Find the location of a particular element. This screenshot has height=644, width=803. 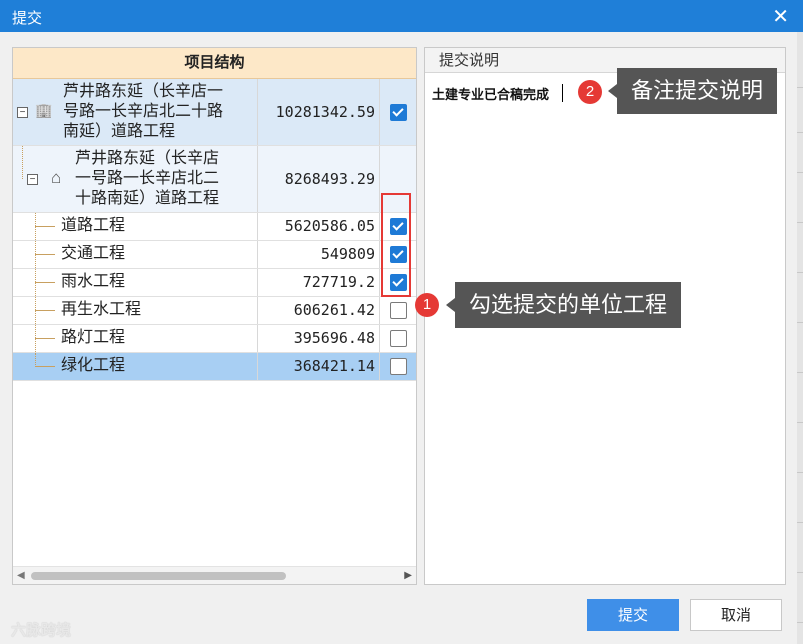

horizontal-scrollbar: ◀ ▶ is located at coordinates (214, 575).